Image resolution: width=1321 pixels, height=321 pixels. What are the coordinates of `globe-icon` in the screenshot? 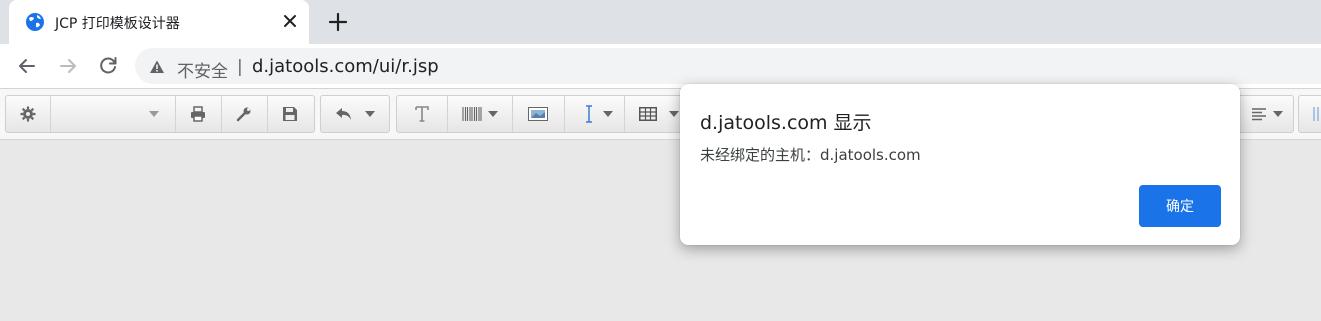 It's located at (35, 22).